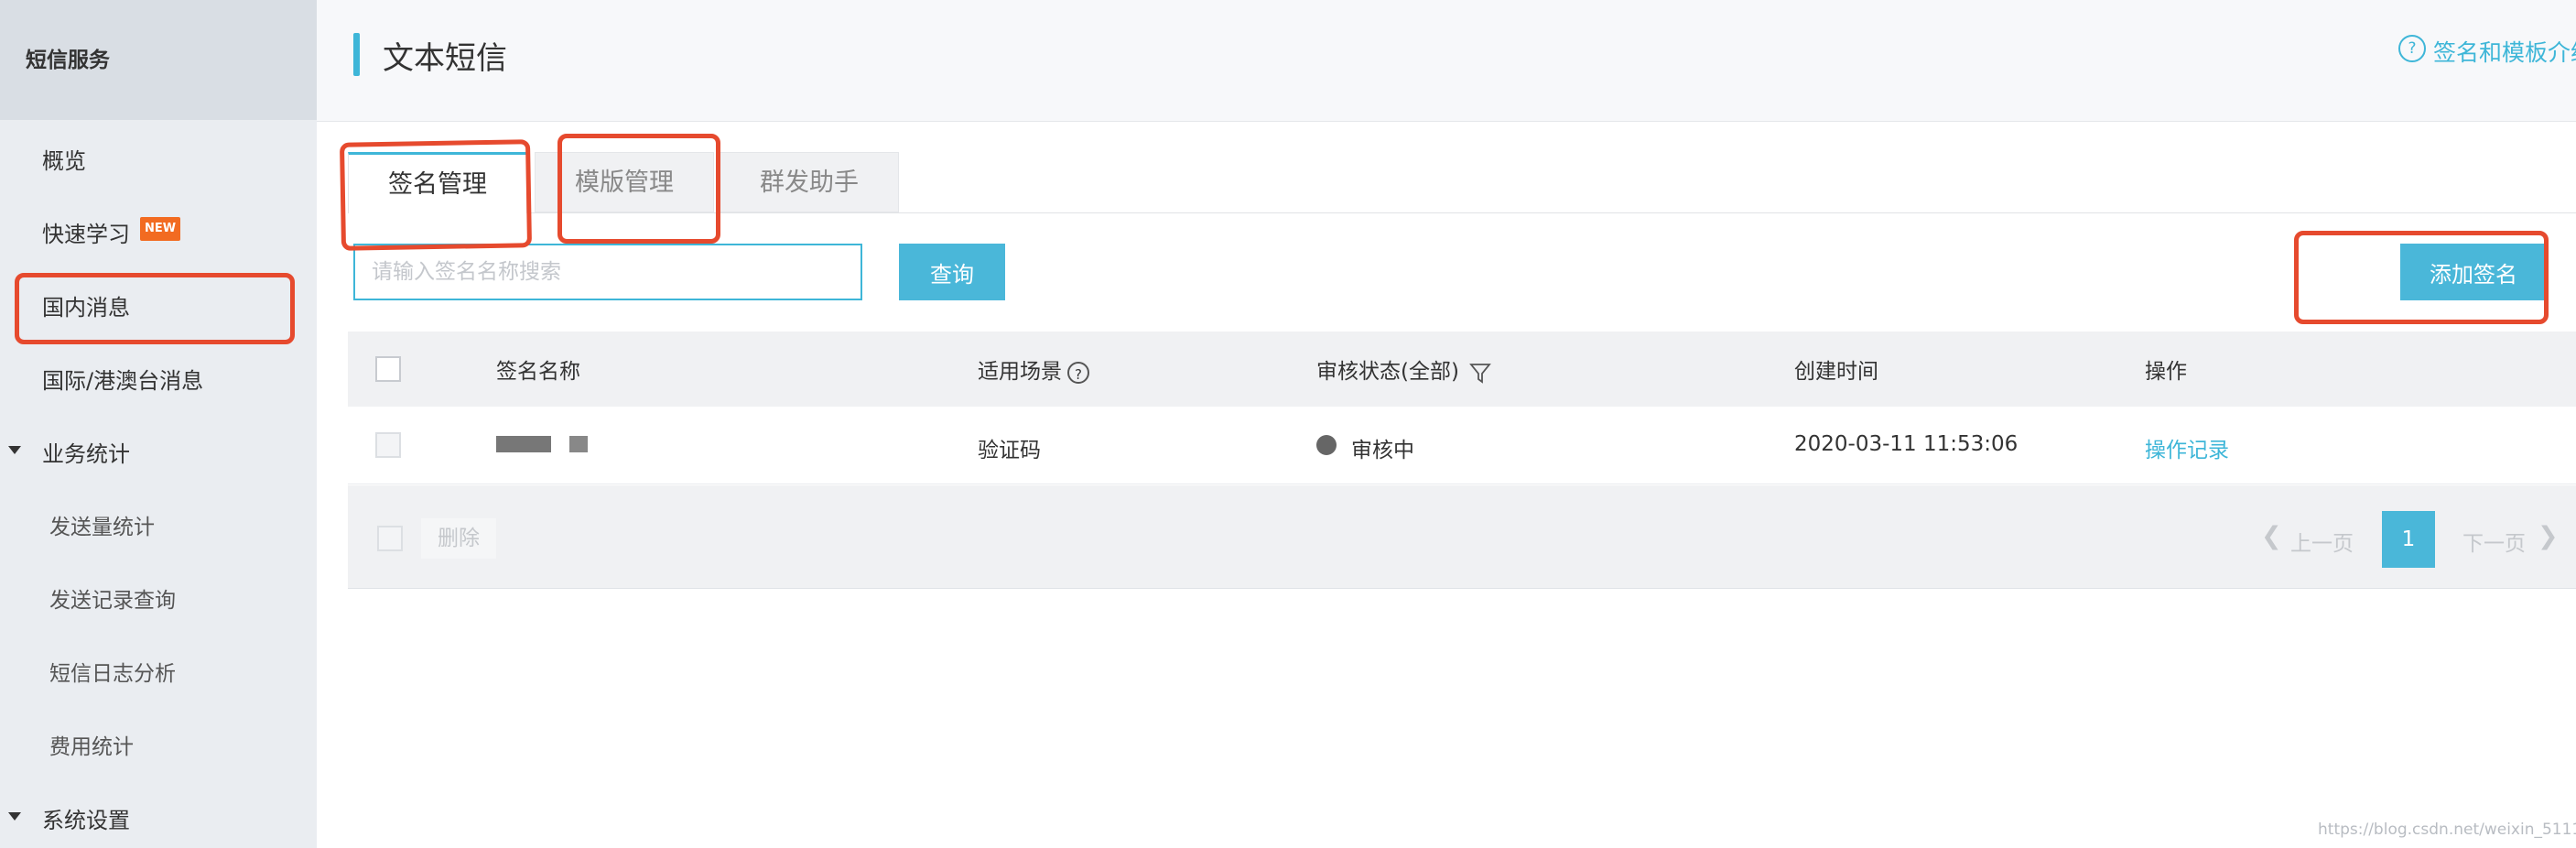  I want to click on chevron-left-icon: ❮, so click(2271, 536).